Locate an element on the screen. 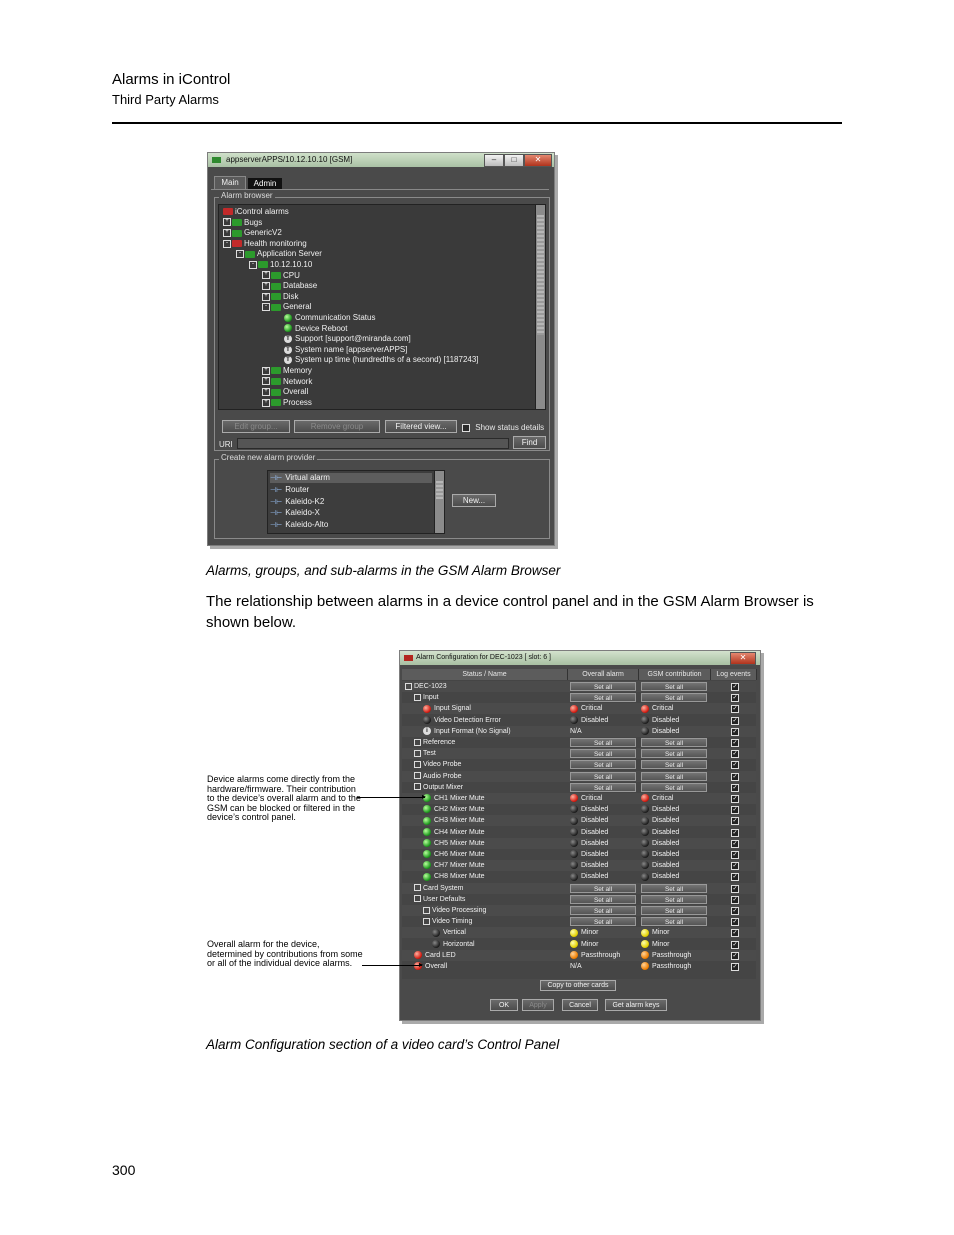 The height and width of the screenshot is (1235, 954). tree-item: + Database is located at coordinates (289, 286).